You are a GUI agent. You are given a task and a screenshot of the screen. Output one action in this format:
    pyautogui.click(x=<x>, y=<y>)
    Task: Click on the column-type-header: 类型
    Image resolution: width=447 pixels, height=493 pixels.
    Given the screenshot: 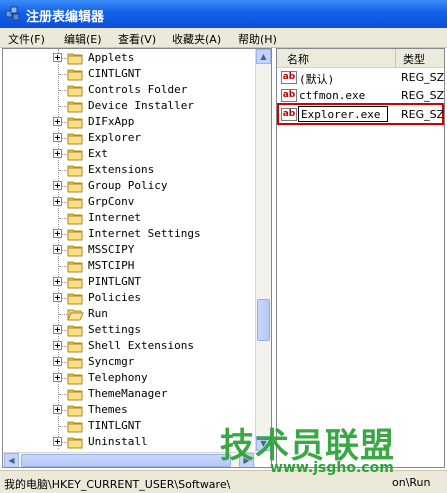 What is the action you would take?
    pyautogui.click(x=414, y=59)
    